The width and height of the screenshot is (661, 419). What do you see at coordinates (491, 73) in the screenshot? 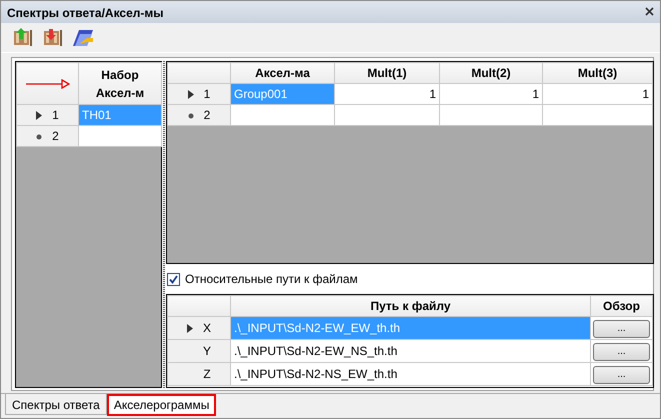
I see `column-header: Mult(2)` at bounding box center [491, 73].